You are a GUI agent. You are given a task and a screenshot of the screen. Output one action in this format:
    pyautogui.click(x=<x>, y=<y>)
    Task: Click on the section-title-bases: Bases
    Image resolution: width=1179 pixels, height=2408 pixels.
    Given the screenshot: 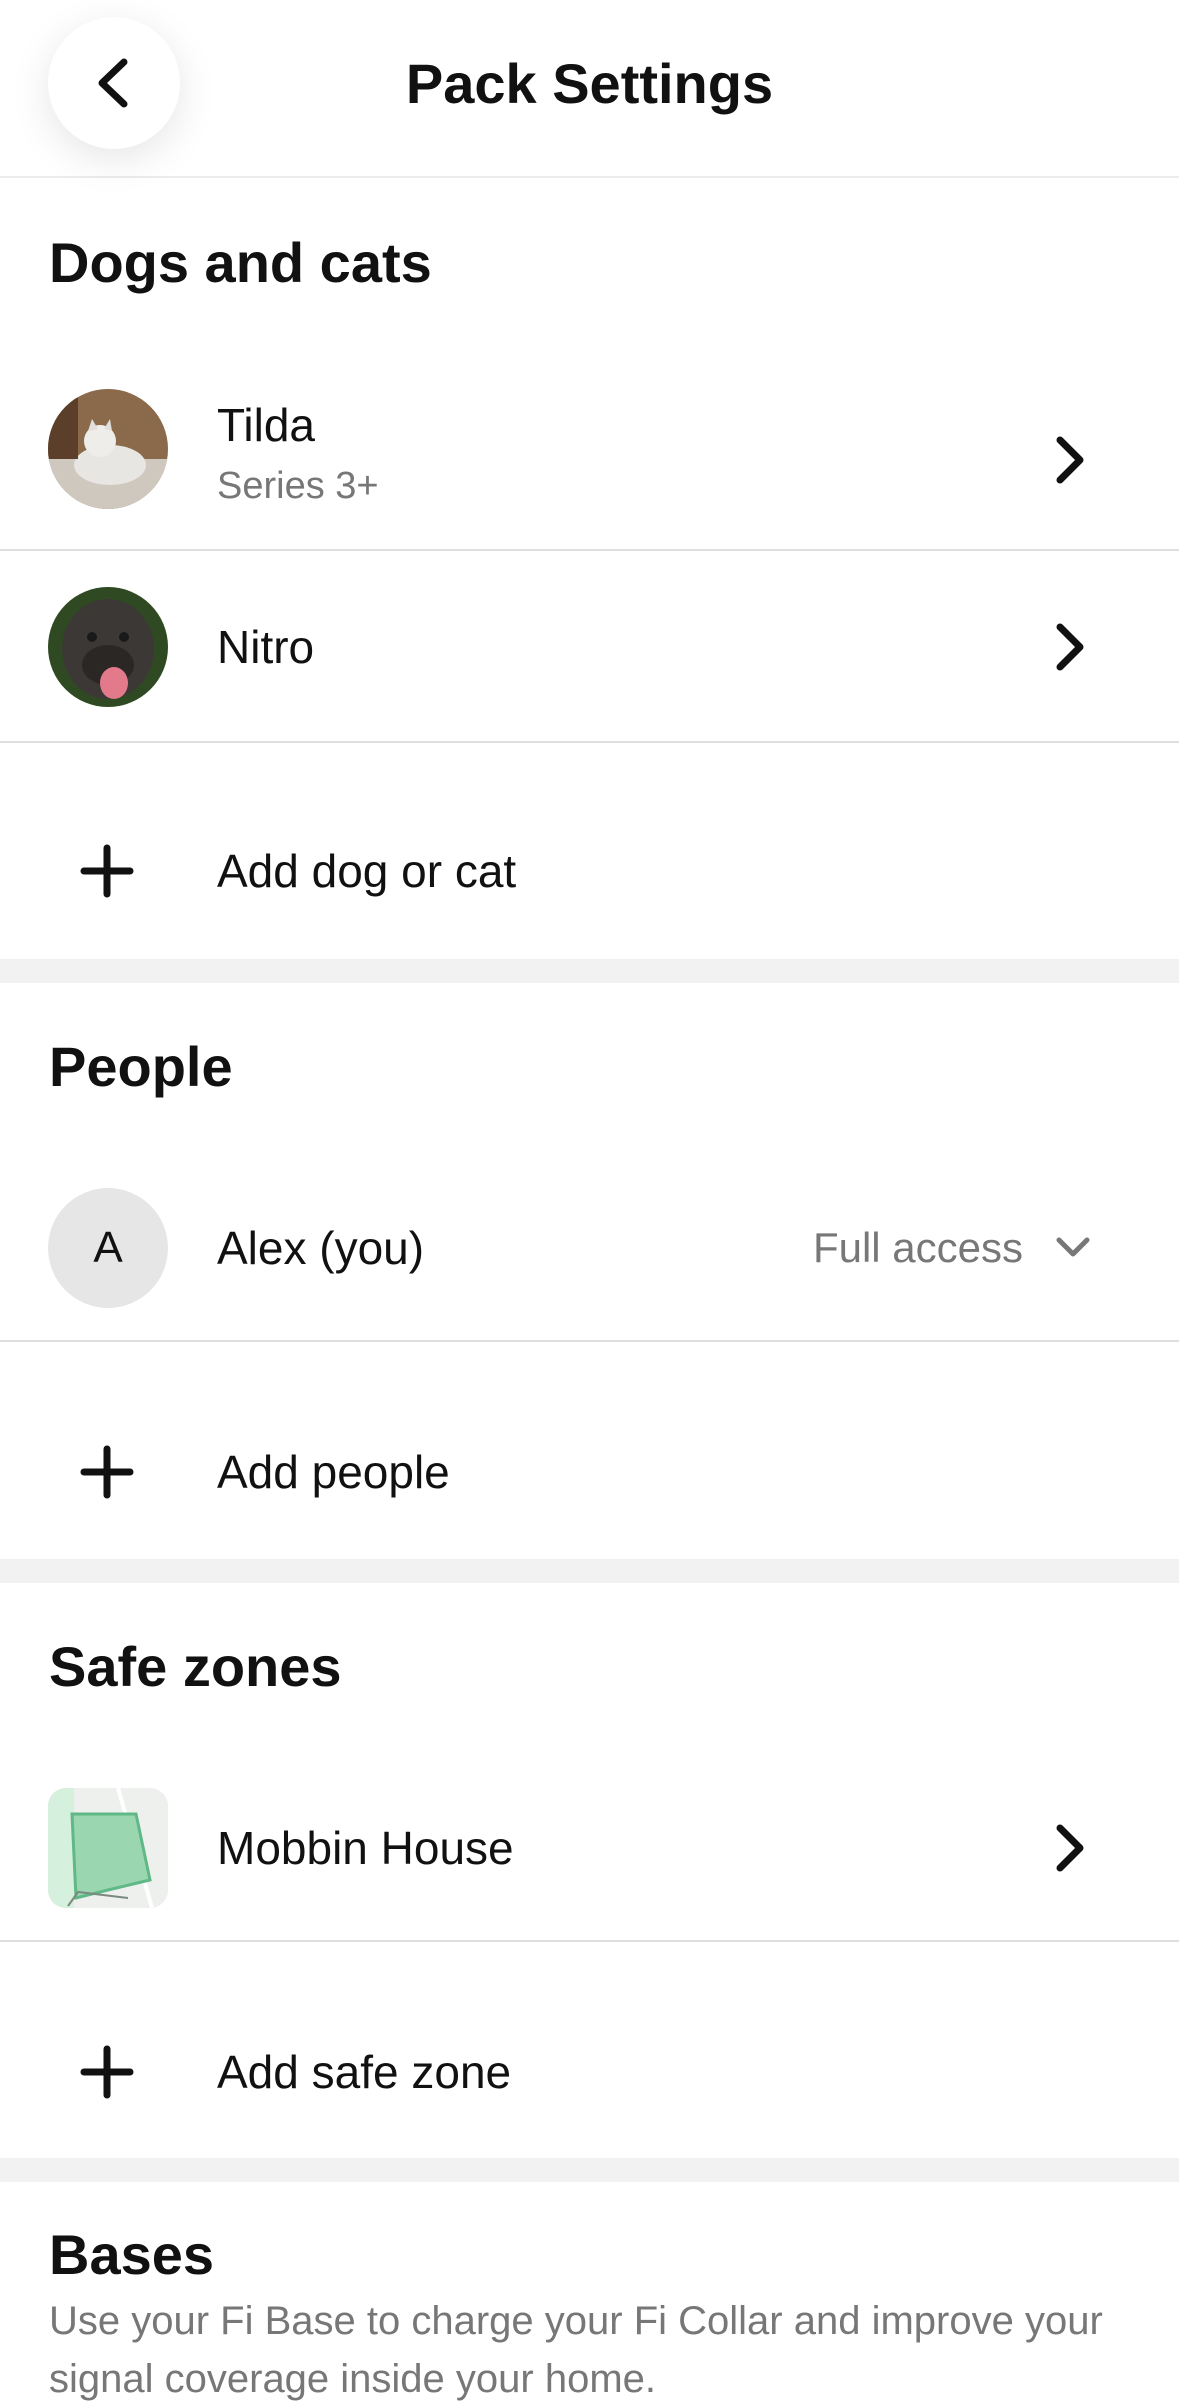 What is the action you would take?
    pyautogui.click(x=132, y=2254)
    